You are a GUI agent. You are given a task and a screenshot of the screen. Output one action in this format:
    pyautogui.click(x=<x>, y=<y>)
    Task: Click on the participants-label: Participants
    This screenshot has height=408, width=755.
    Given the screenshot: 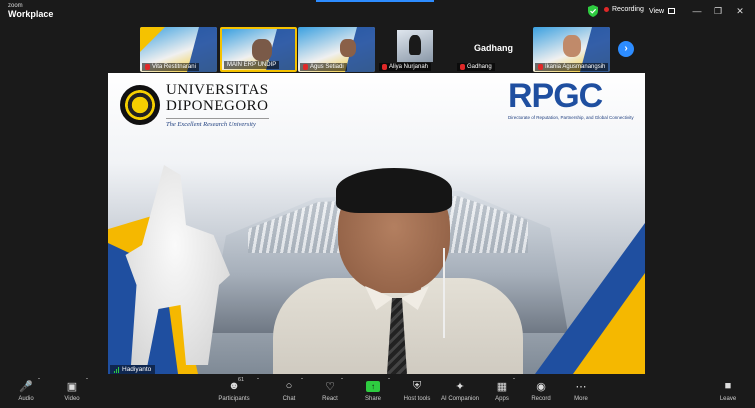 What is the action you would take?
    pyautogui.click(x=234, y=399)
    